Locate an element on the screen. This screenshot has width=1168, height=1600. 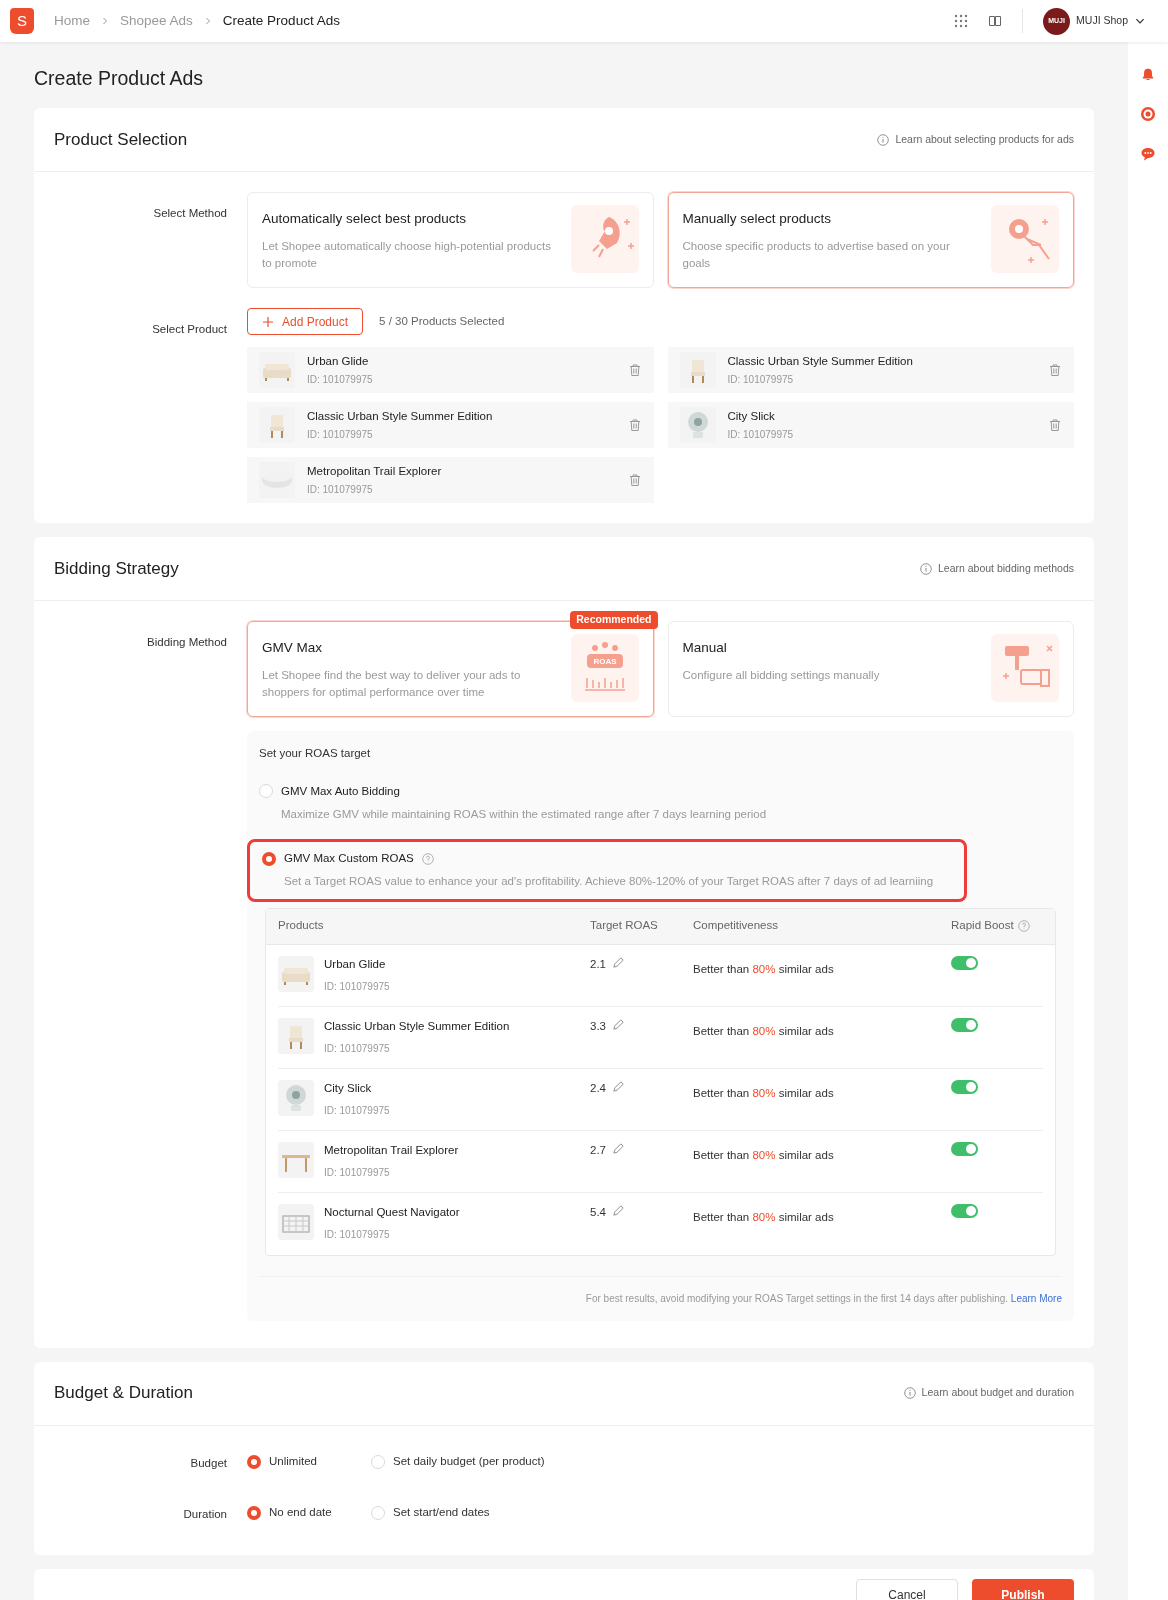
selected-count: 5 / 30 Products Selected is located at coordinates (442, 322).